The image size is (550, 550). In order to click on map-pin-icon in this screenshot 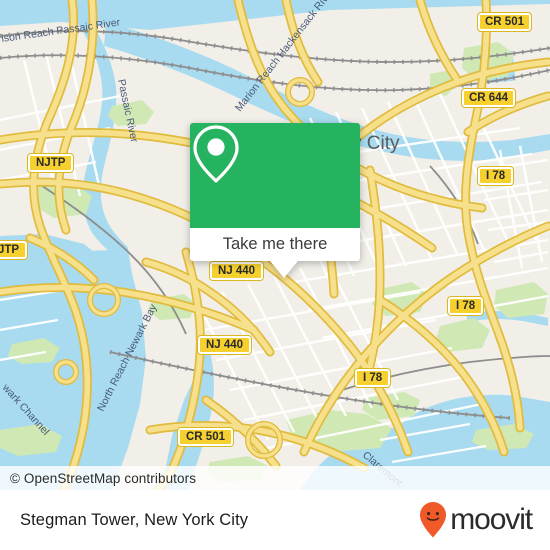, I will do `click(216, 154)`.